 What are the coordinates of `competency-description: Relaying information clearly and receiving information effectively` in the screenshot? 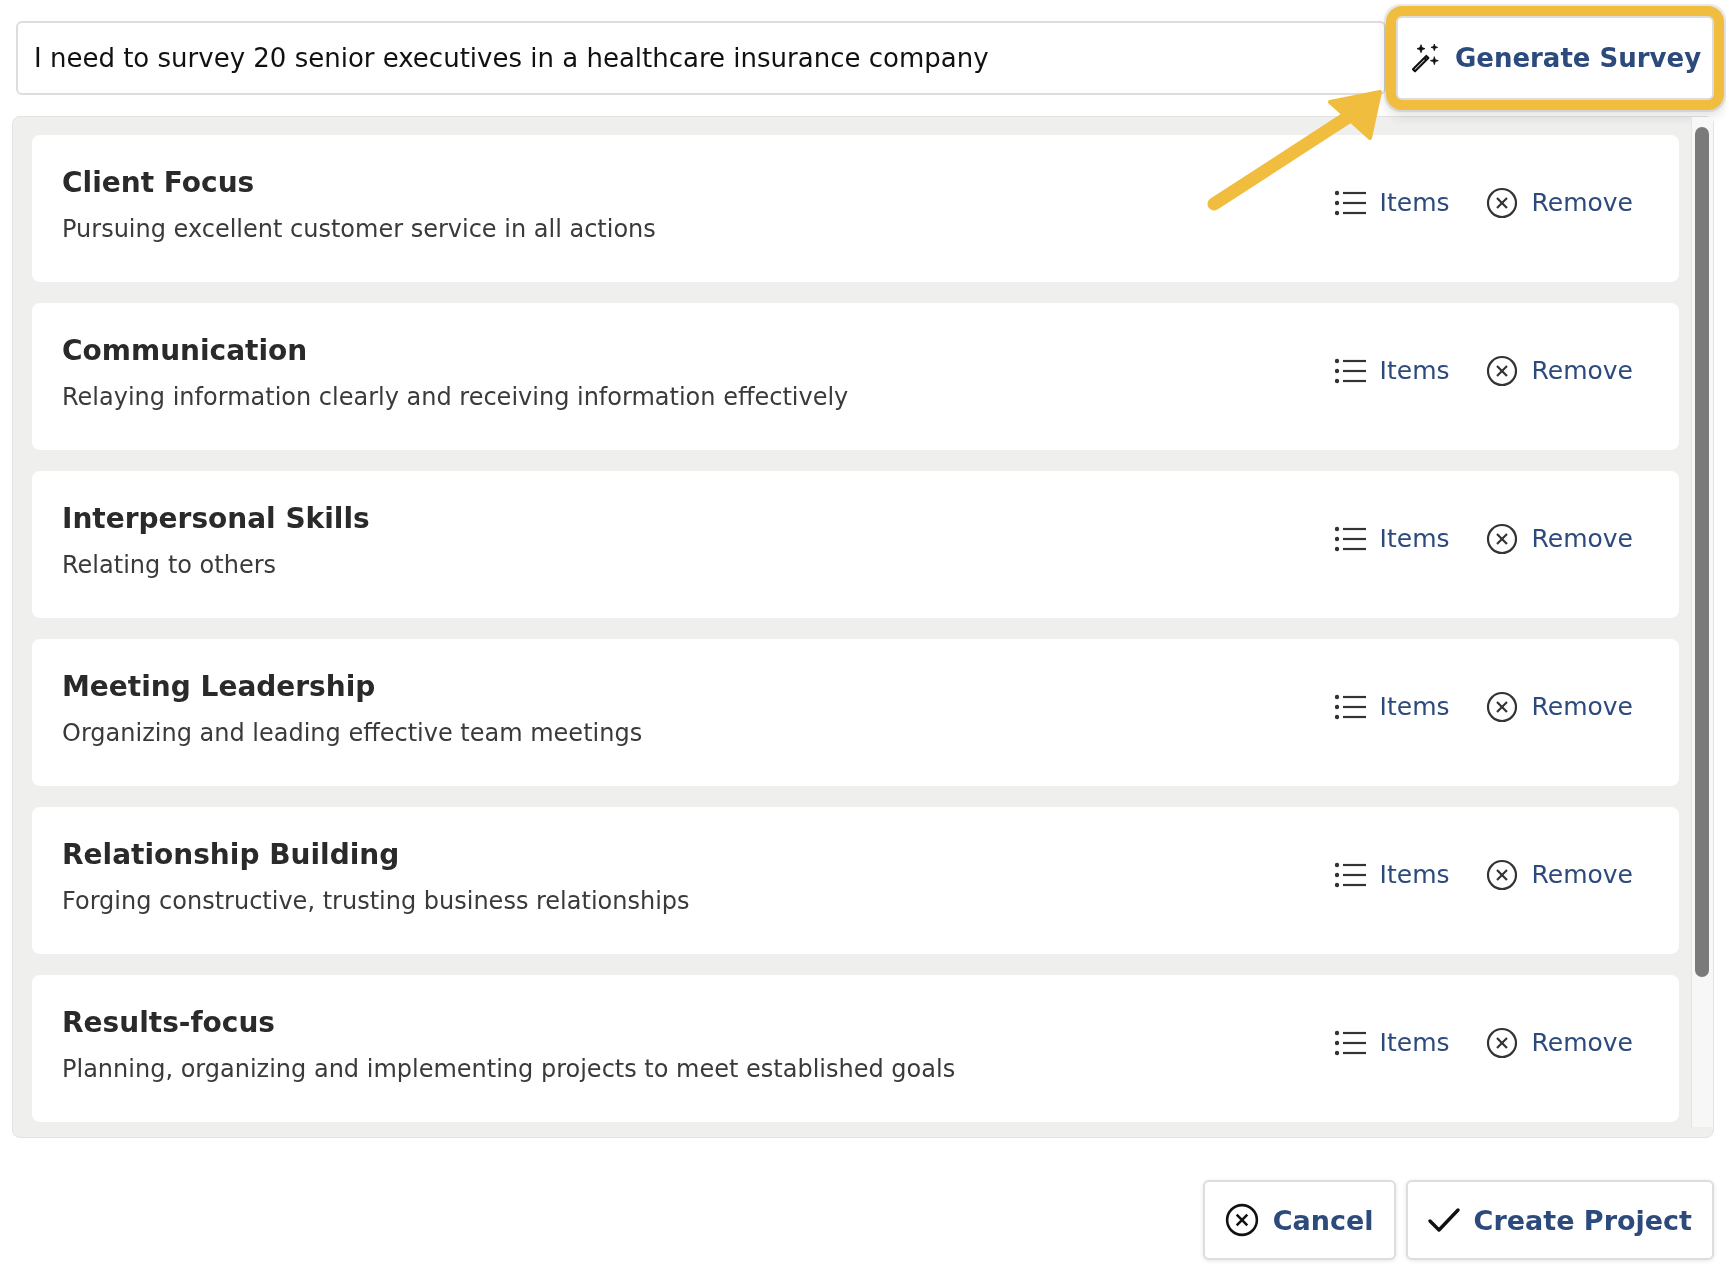 It's located at (455, 397).